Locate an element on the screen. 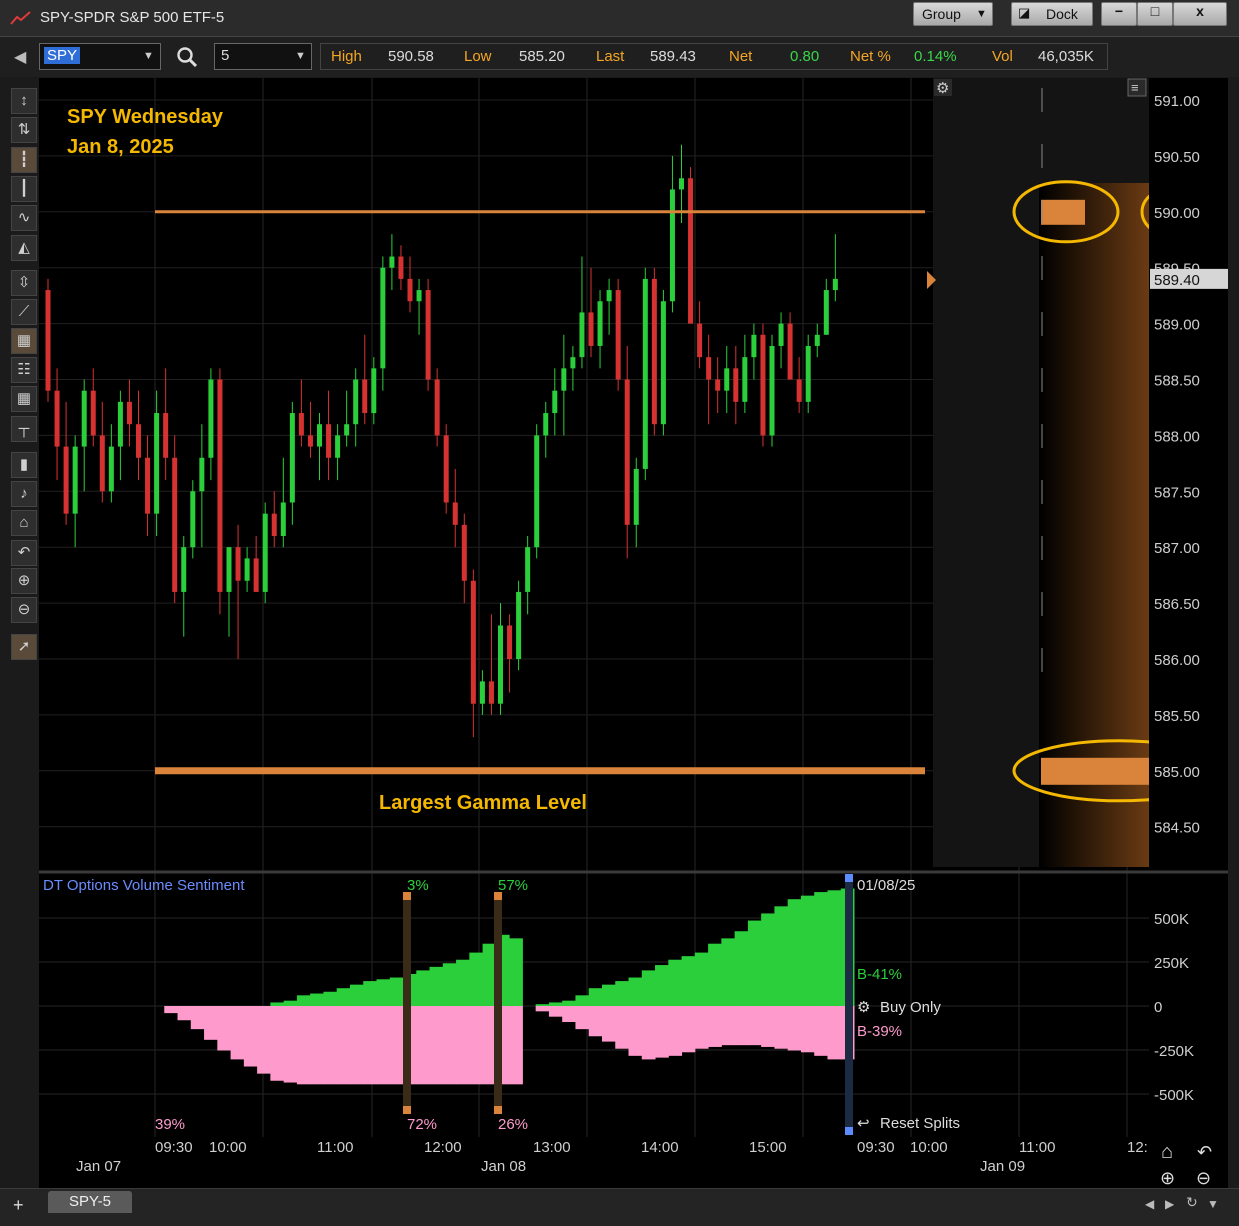  time-tick-label: 14:00 is located at coordinates (660, 1147).